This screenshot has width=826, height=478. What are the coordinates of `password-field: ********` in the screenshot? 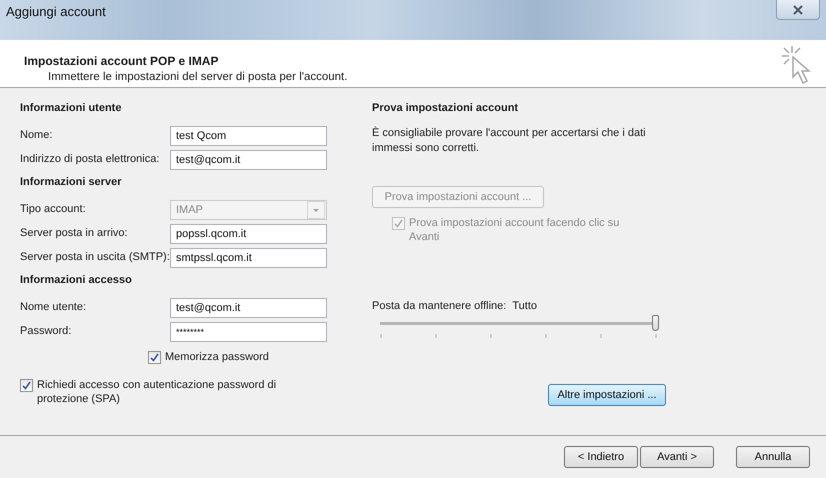 It's located at (248, 332).